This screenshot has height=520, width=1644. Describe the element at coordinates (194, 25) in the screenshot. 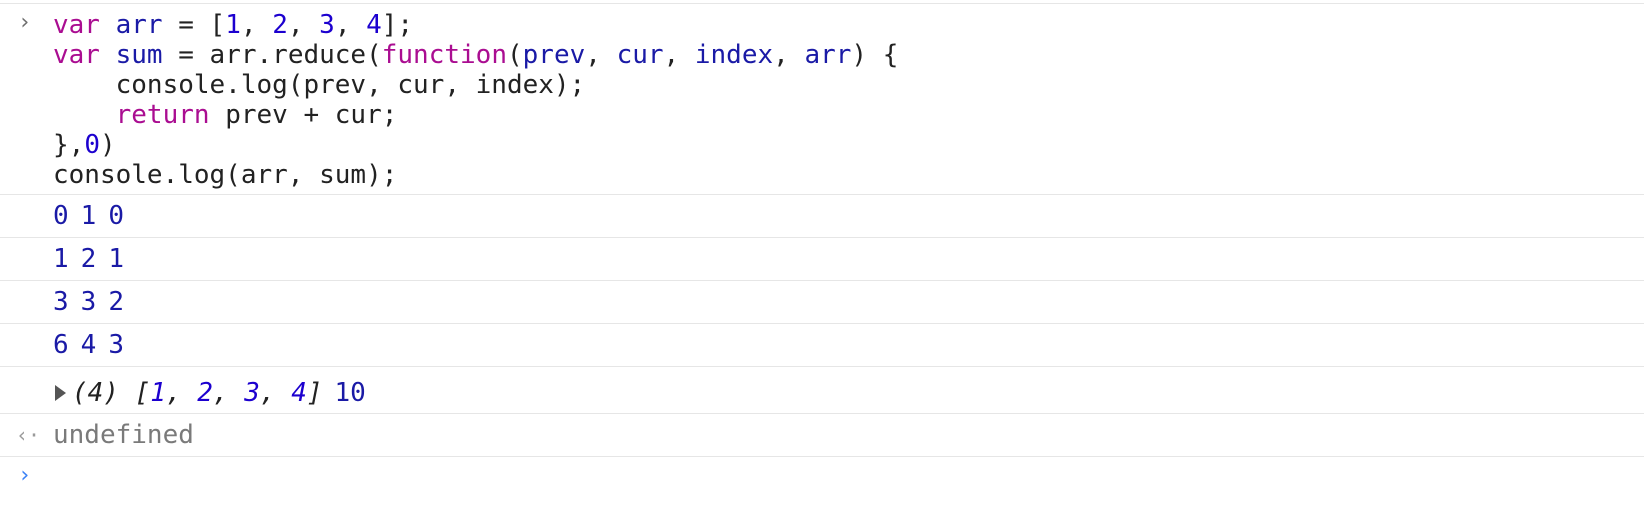

I see `code-token: = [` at that location.